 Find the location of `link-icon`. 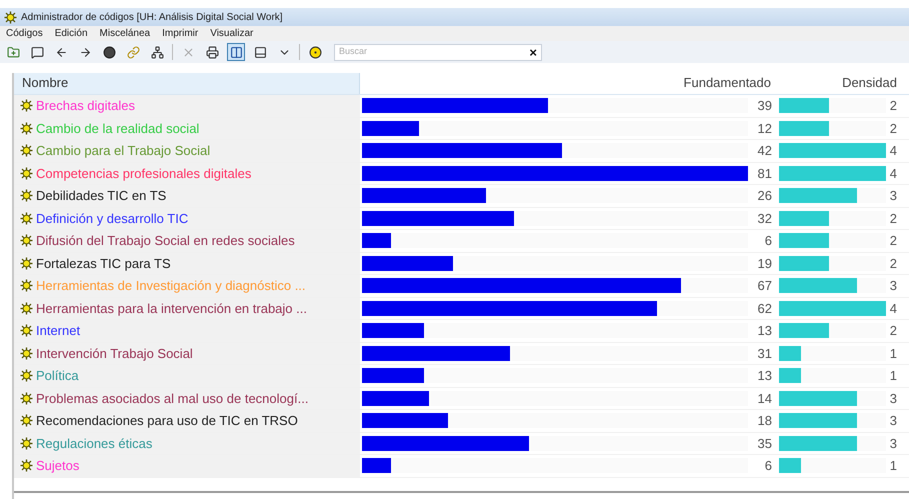

link-icon is located at coordinates (133, 52).